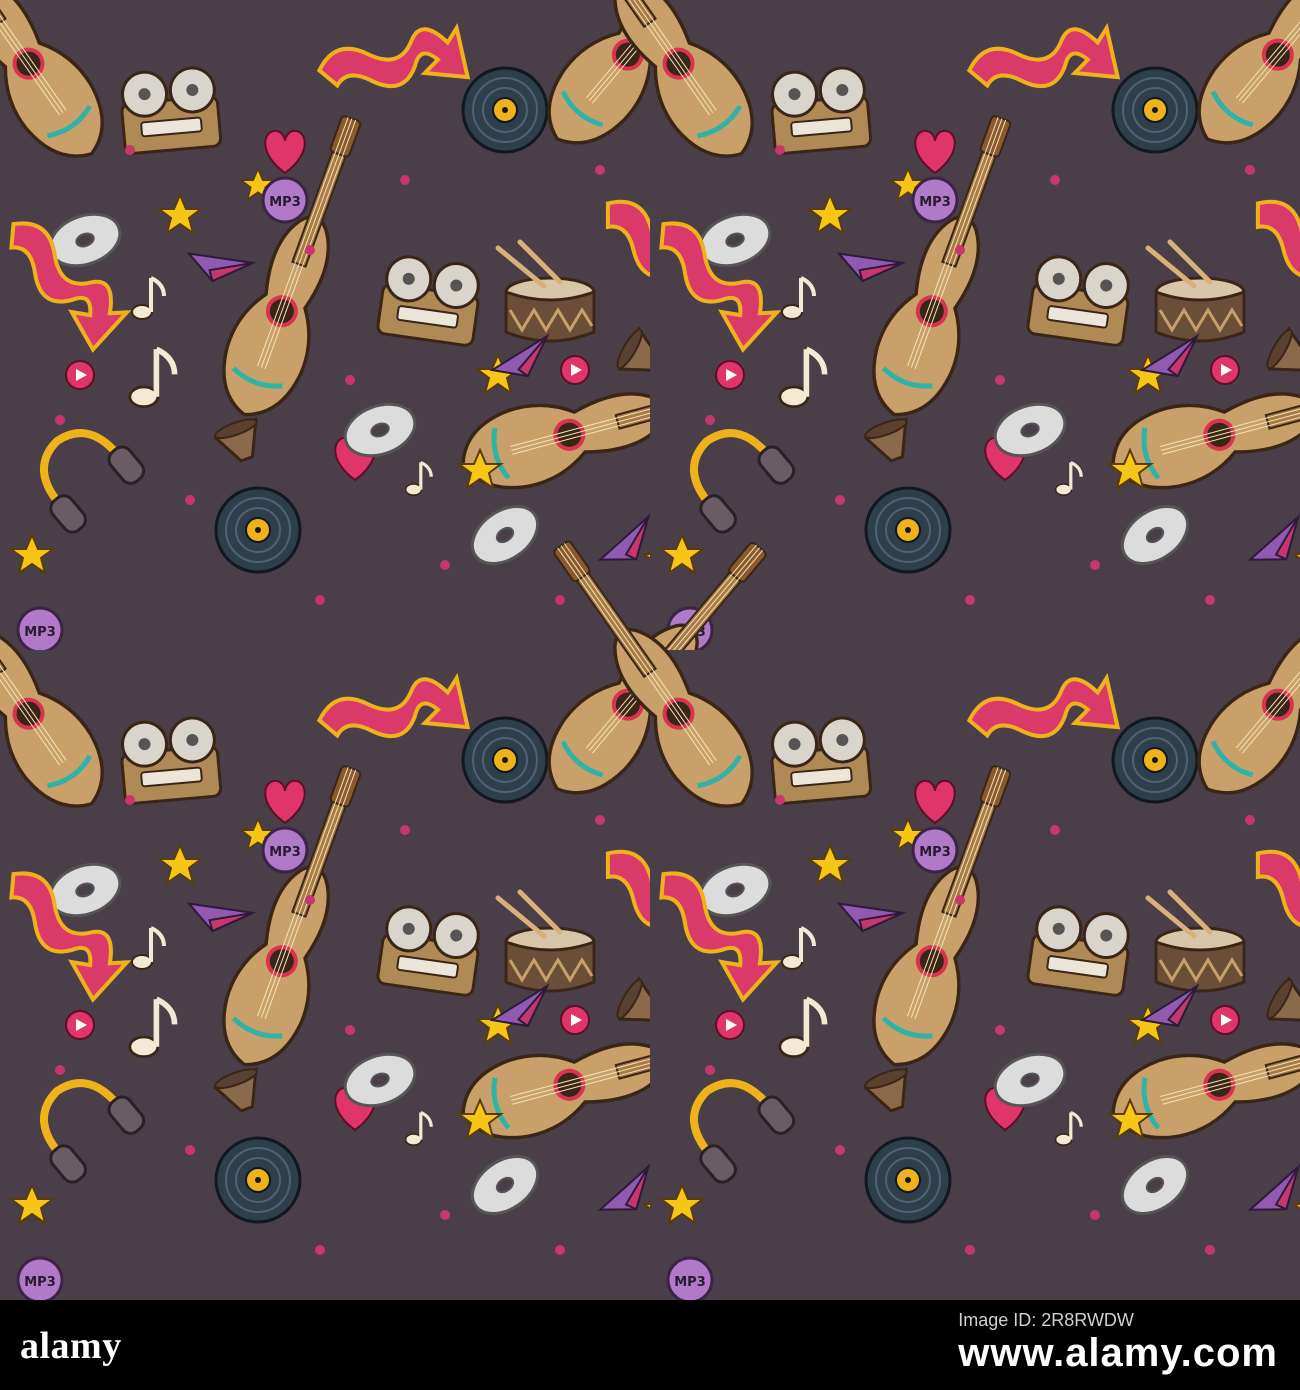  I want to click on image-id-caption: Image ID: 2R8RWDW, so click(1046, 1320).